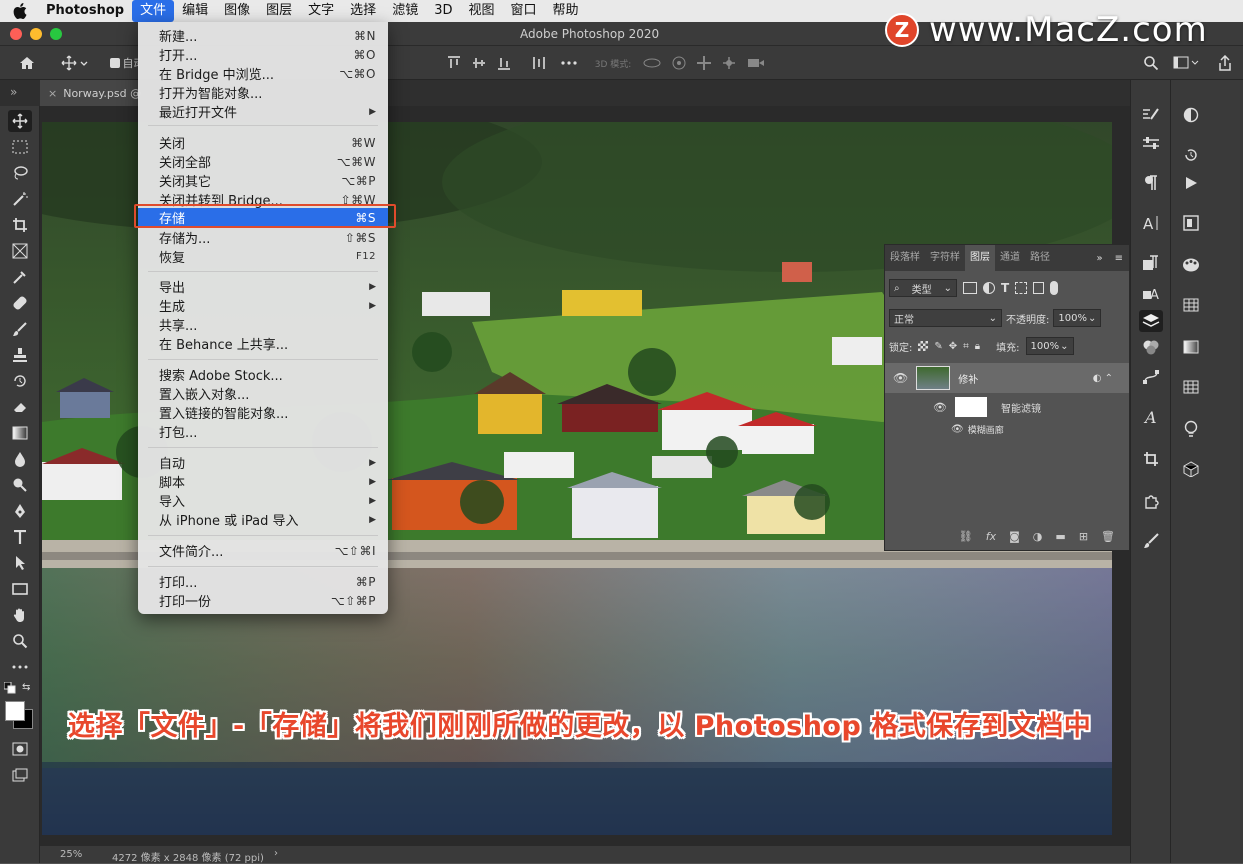  Describe the element at coordinates (1225, 63) in the screenshot. I see `share-icon` at that location.